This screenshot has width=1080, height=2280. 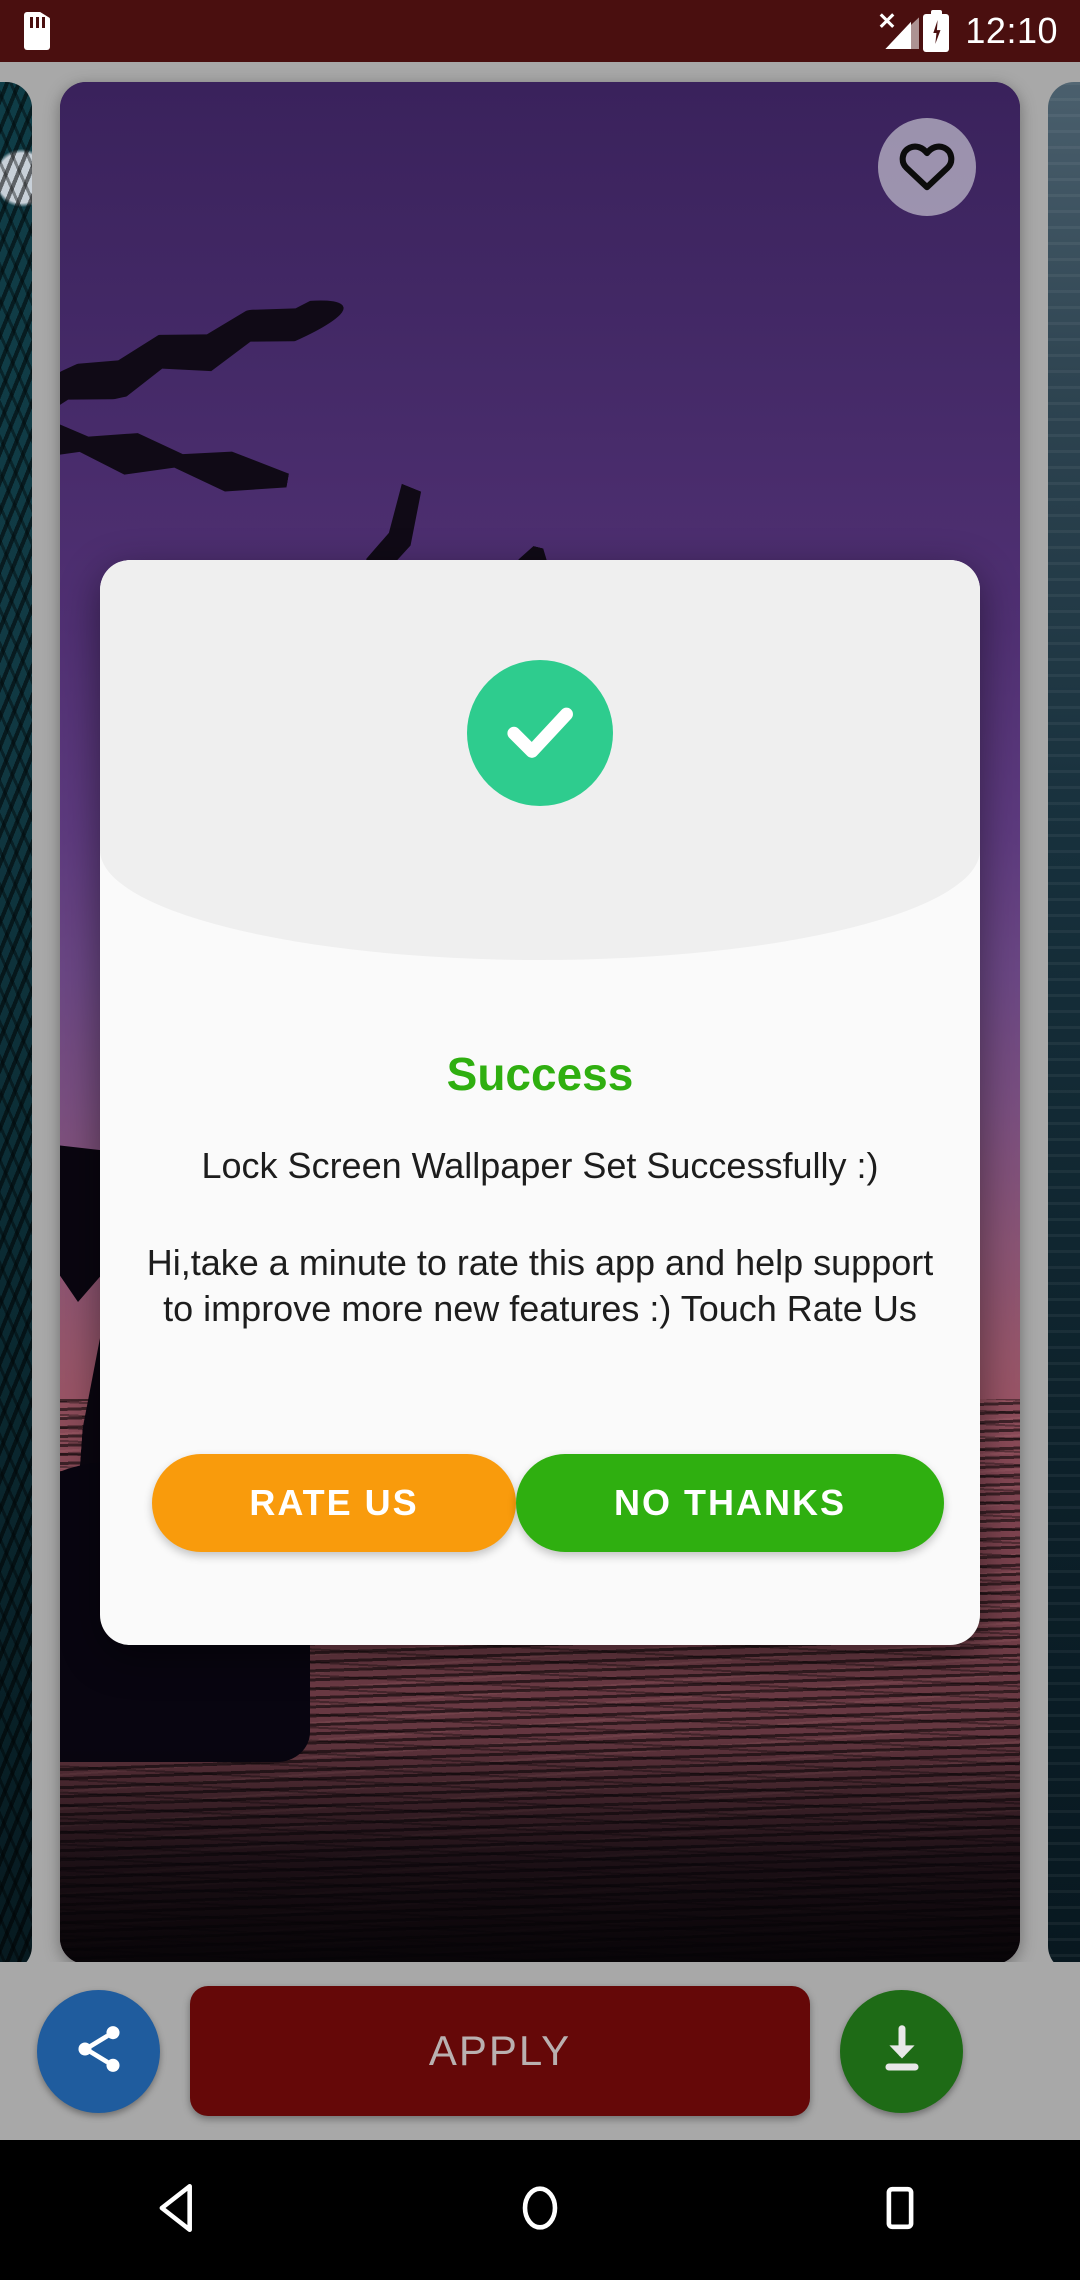 I want to click on no-thanks-label: NO THANKS, so click(x=730, y=1502).